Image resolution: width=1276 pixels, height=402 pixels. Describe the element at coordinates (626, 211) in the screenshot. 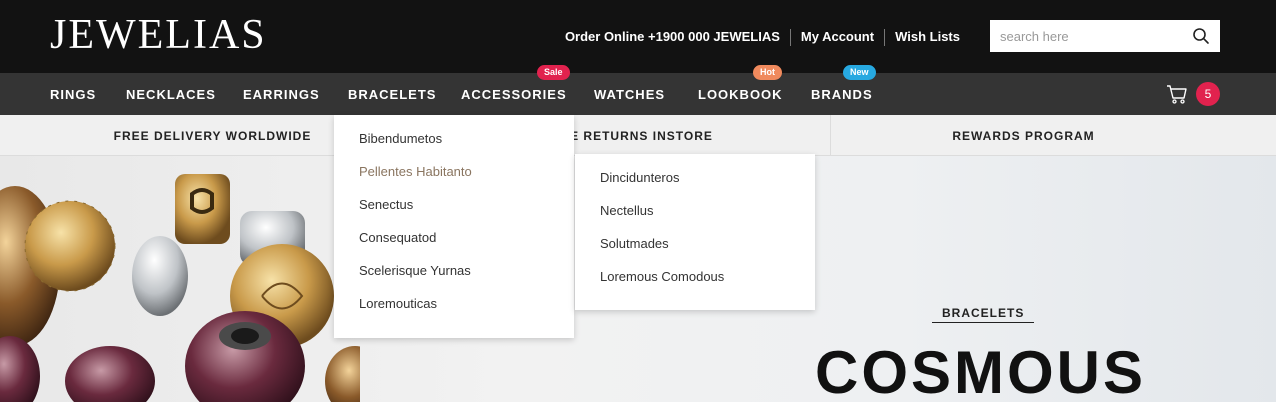

I see `submenu-item: Nectellus` at that location.